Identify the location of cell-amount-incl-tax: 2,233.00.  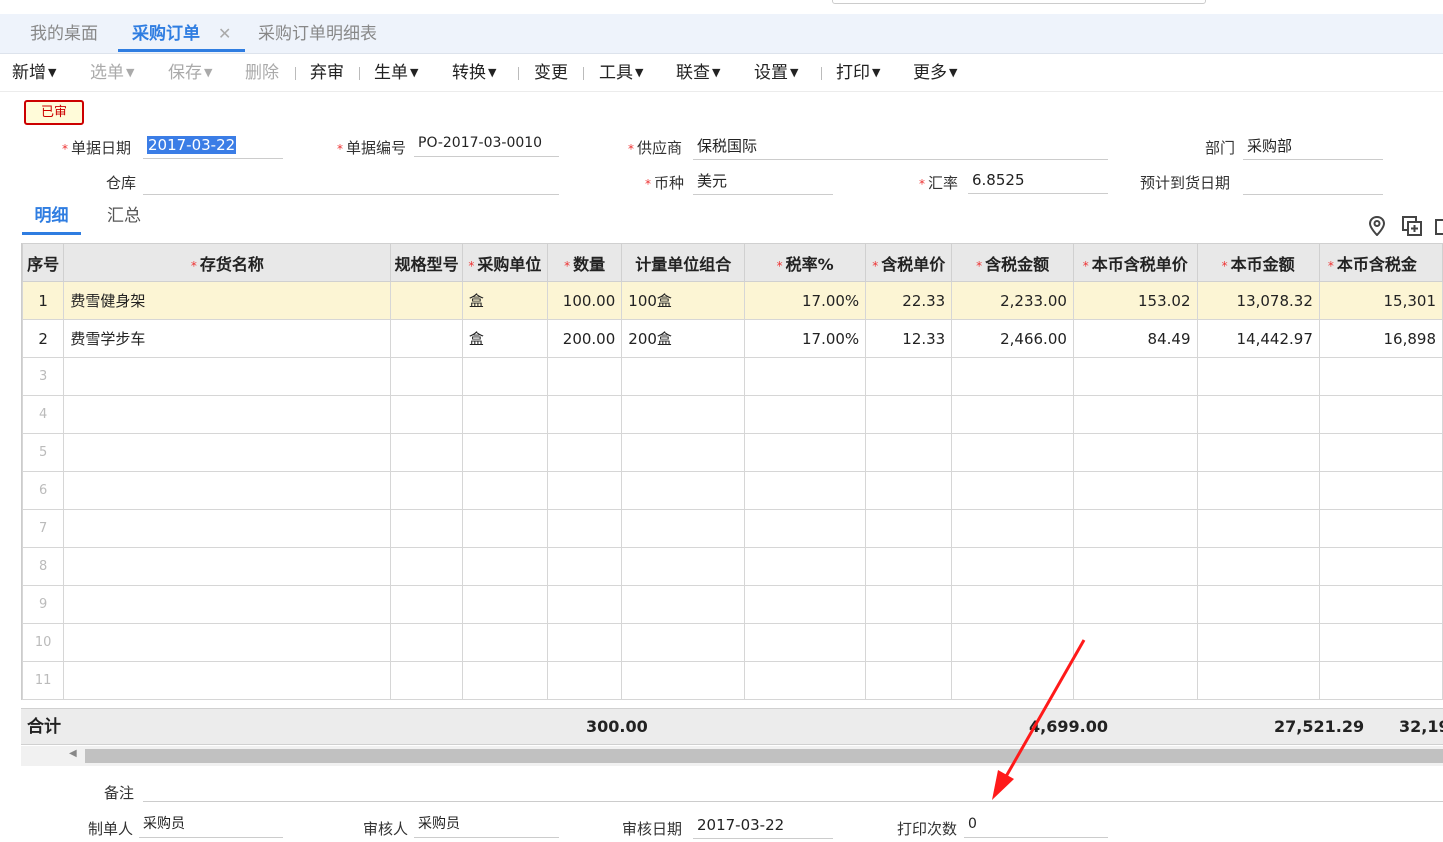
(1012, 300).